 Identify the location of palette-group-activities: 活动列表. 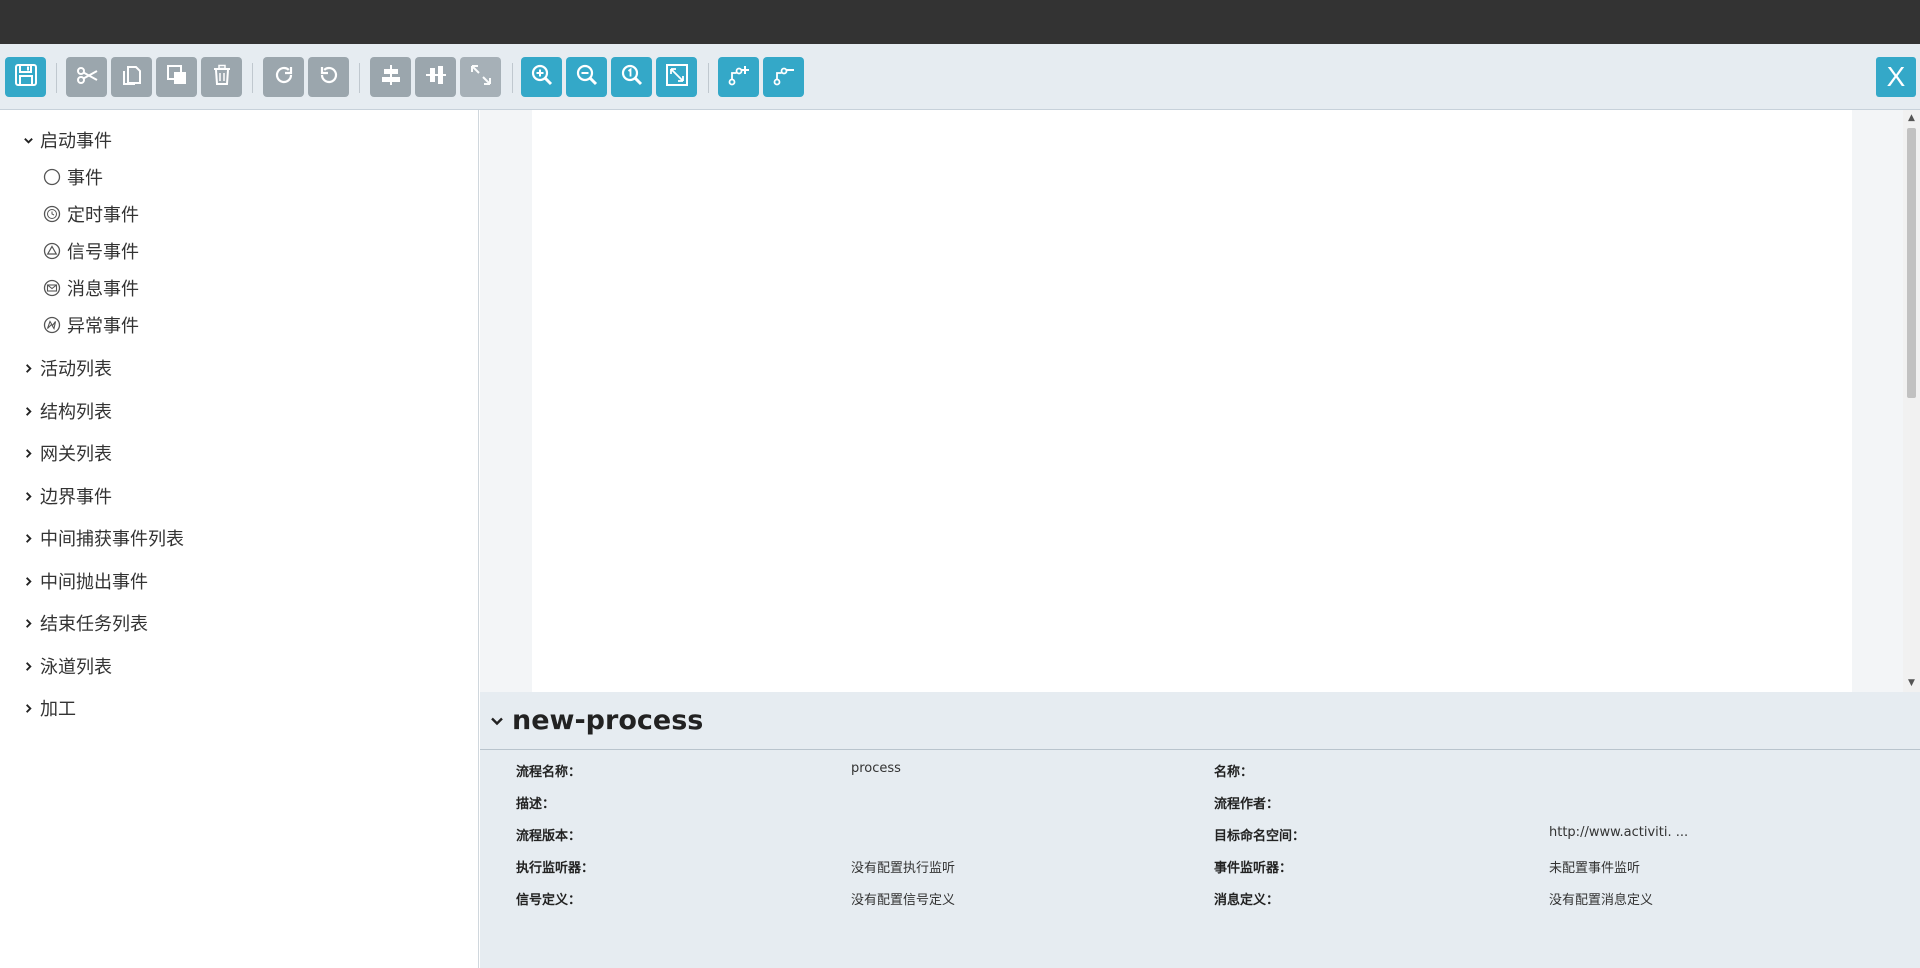
(67, 368).